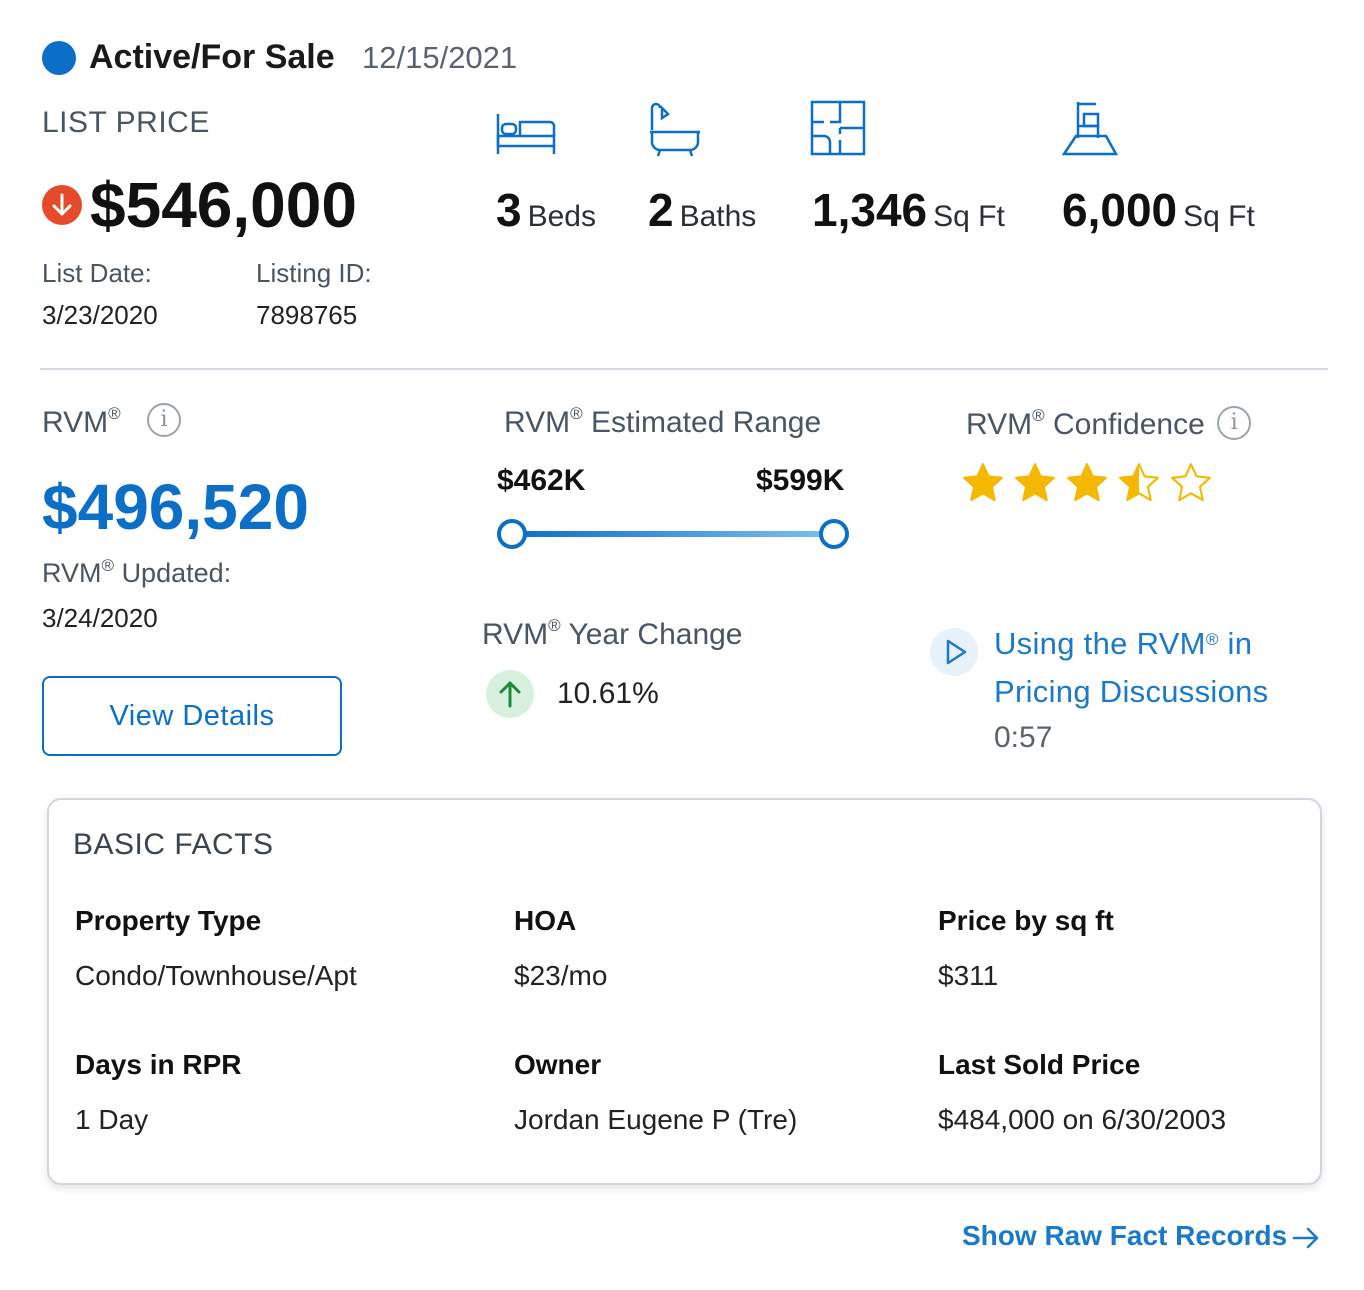  I want to click on status-date: 12/15/2021, so click(440, 57).